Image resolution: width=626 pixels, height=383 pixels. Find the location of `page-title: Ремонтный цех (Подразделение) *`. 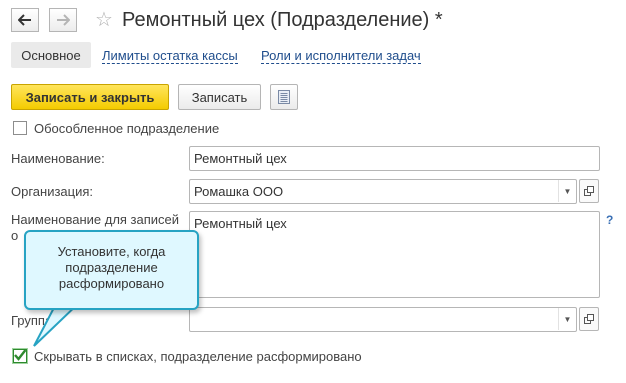

page-title: Ремонтный цех (Подразделение) * is located at coordinates (282, 20).